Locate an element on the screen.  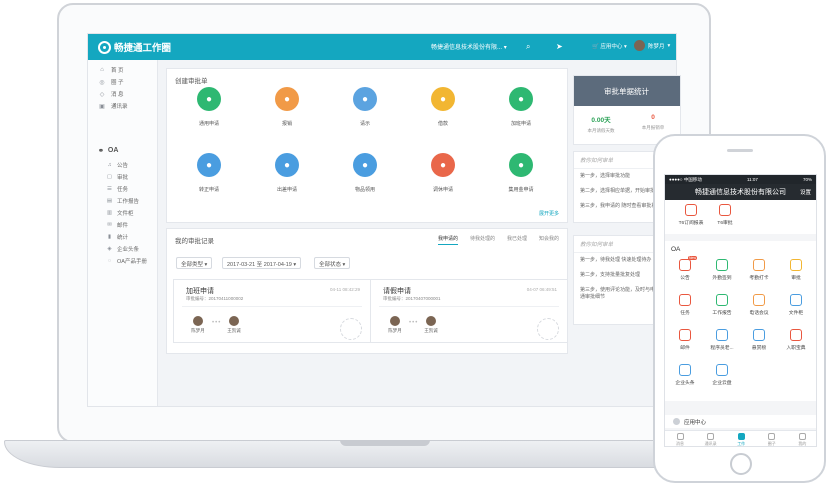
expand-more-link: 展开更多 is located at coordinates (549, 213).